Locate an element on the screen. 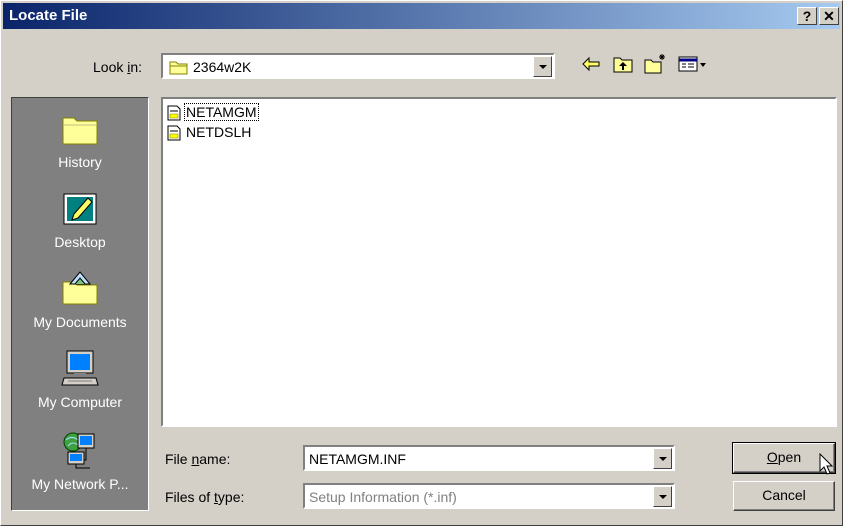 The height and width of the screenshot is (526, 843). place-history: History is located at coordinates (80, 140).